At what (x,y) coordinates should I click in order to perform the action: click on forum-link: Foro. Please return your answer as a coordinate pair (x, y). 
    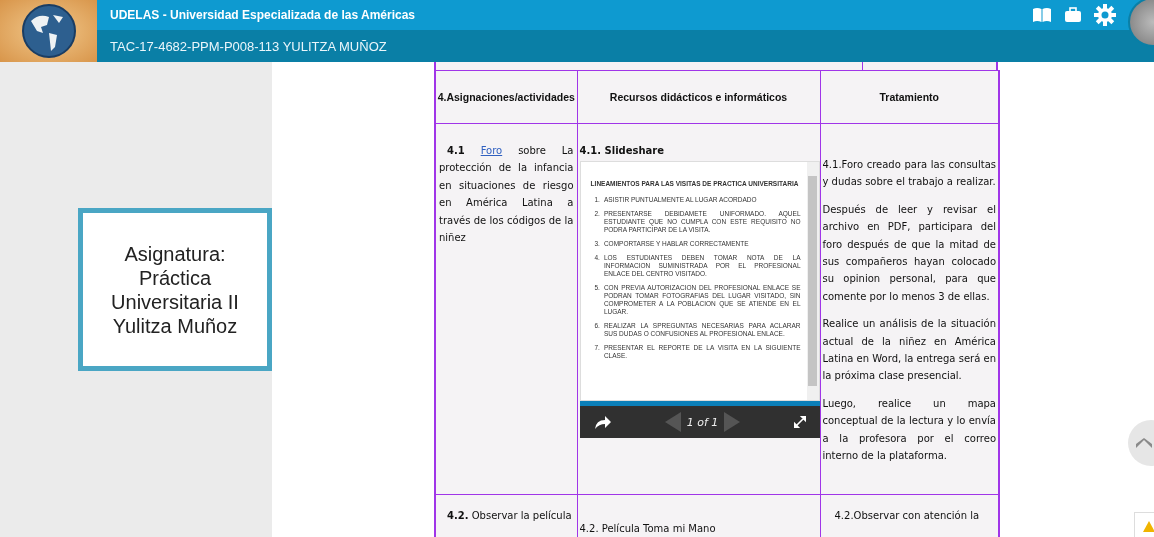
    Looking at the image, I should click on (491, 150).